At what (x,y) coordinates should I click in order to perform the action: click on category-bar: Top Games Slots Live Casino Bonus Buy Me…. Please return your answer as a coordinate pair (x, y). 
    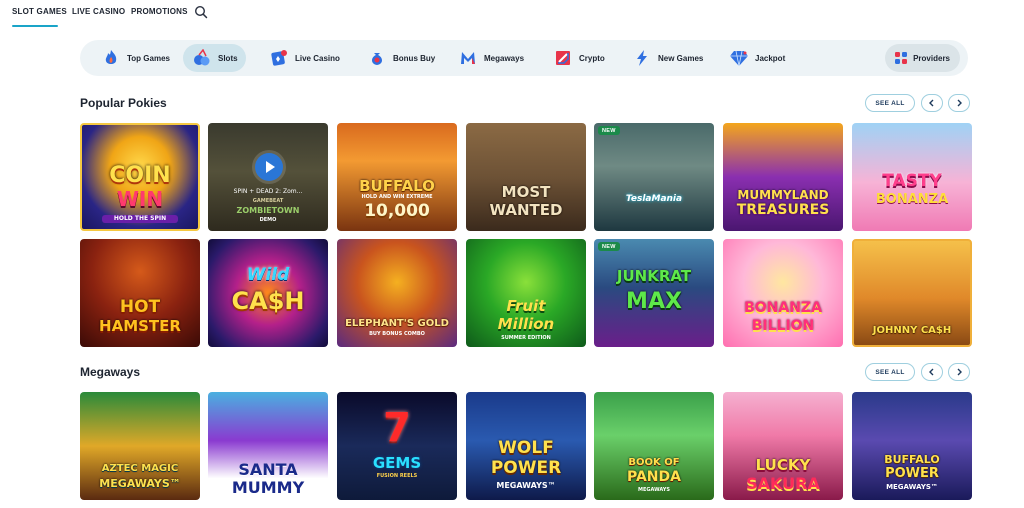
    Looking at the image, I should click on (524, 58).